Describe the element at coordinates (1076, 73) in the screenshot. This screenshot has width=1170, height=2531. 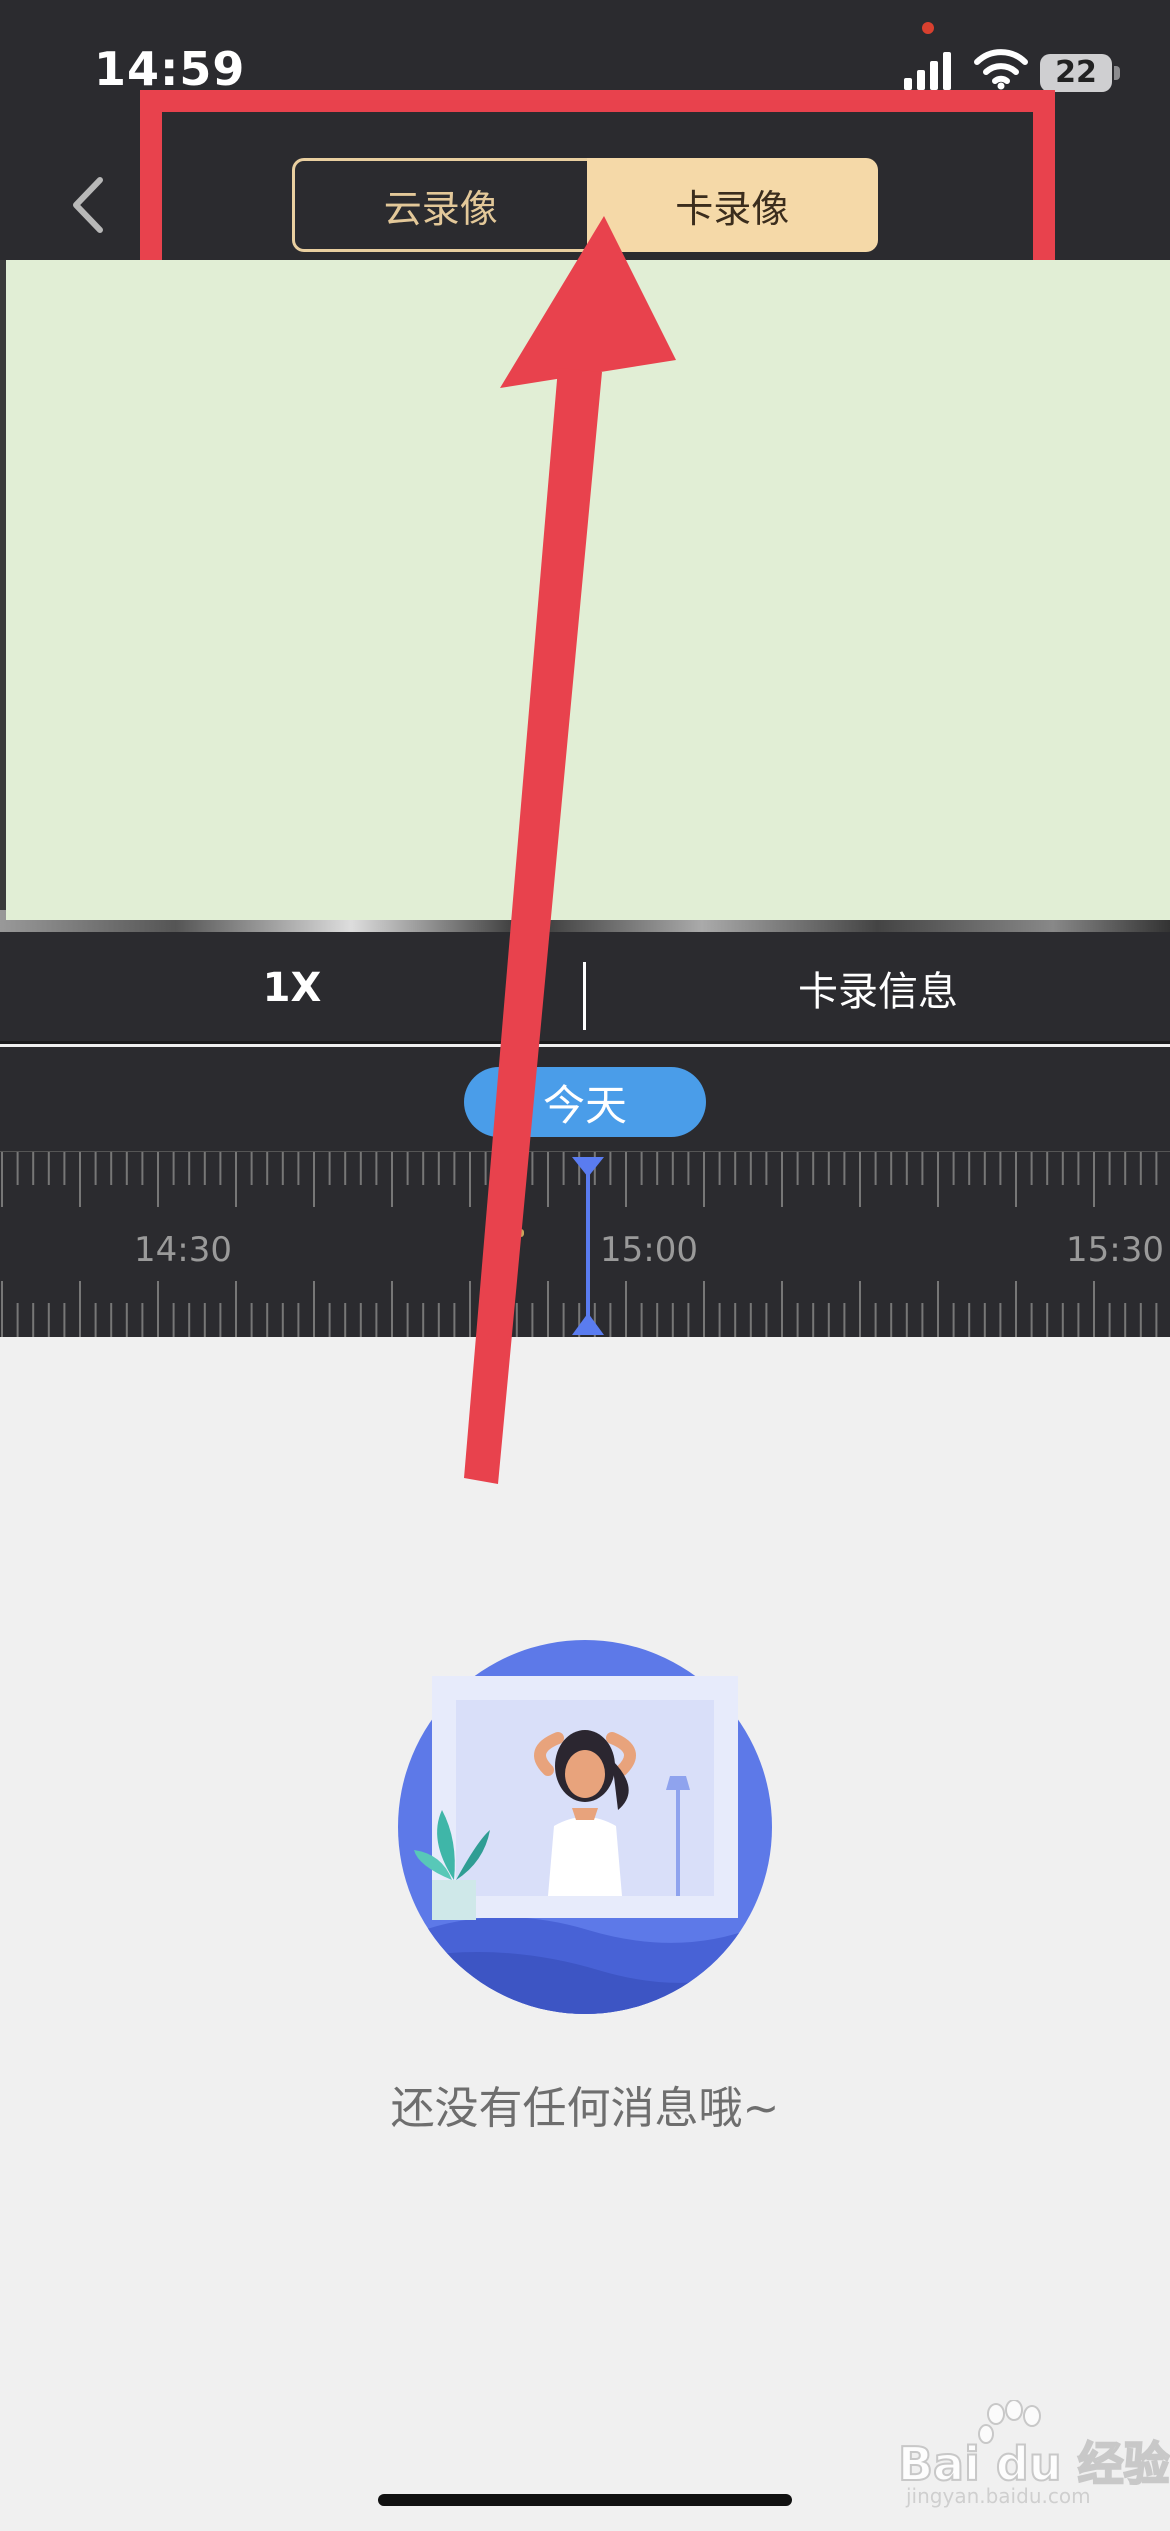
I see `battery-indicator: 22` at that location.